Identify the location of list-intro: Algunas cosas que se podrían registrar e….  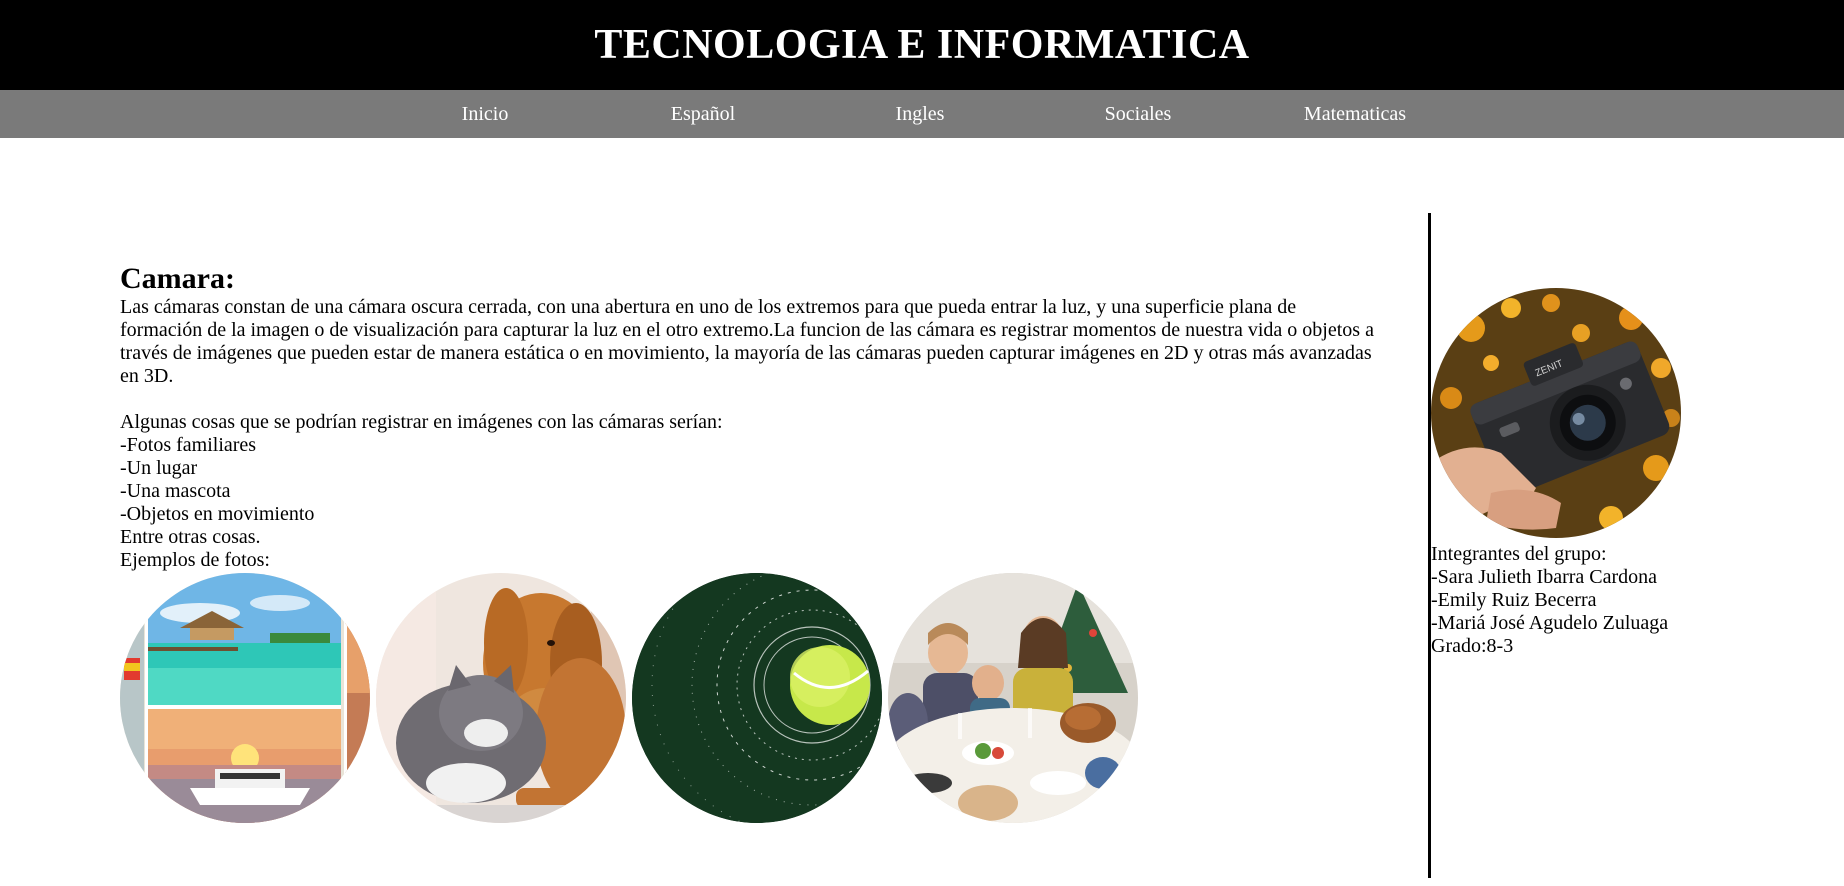
(421, 422).